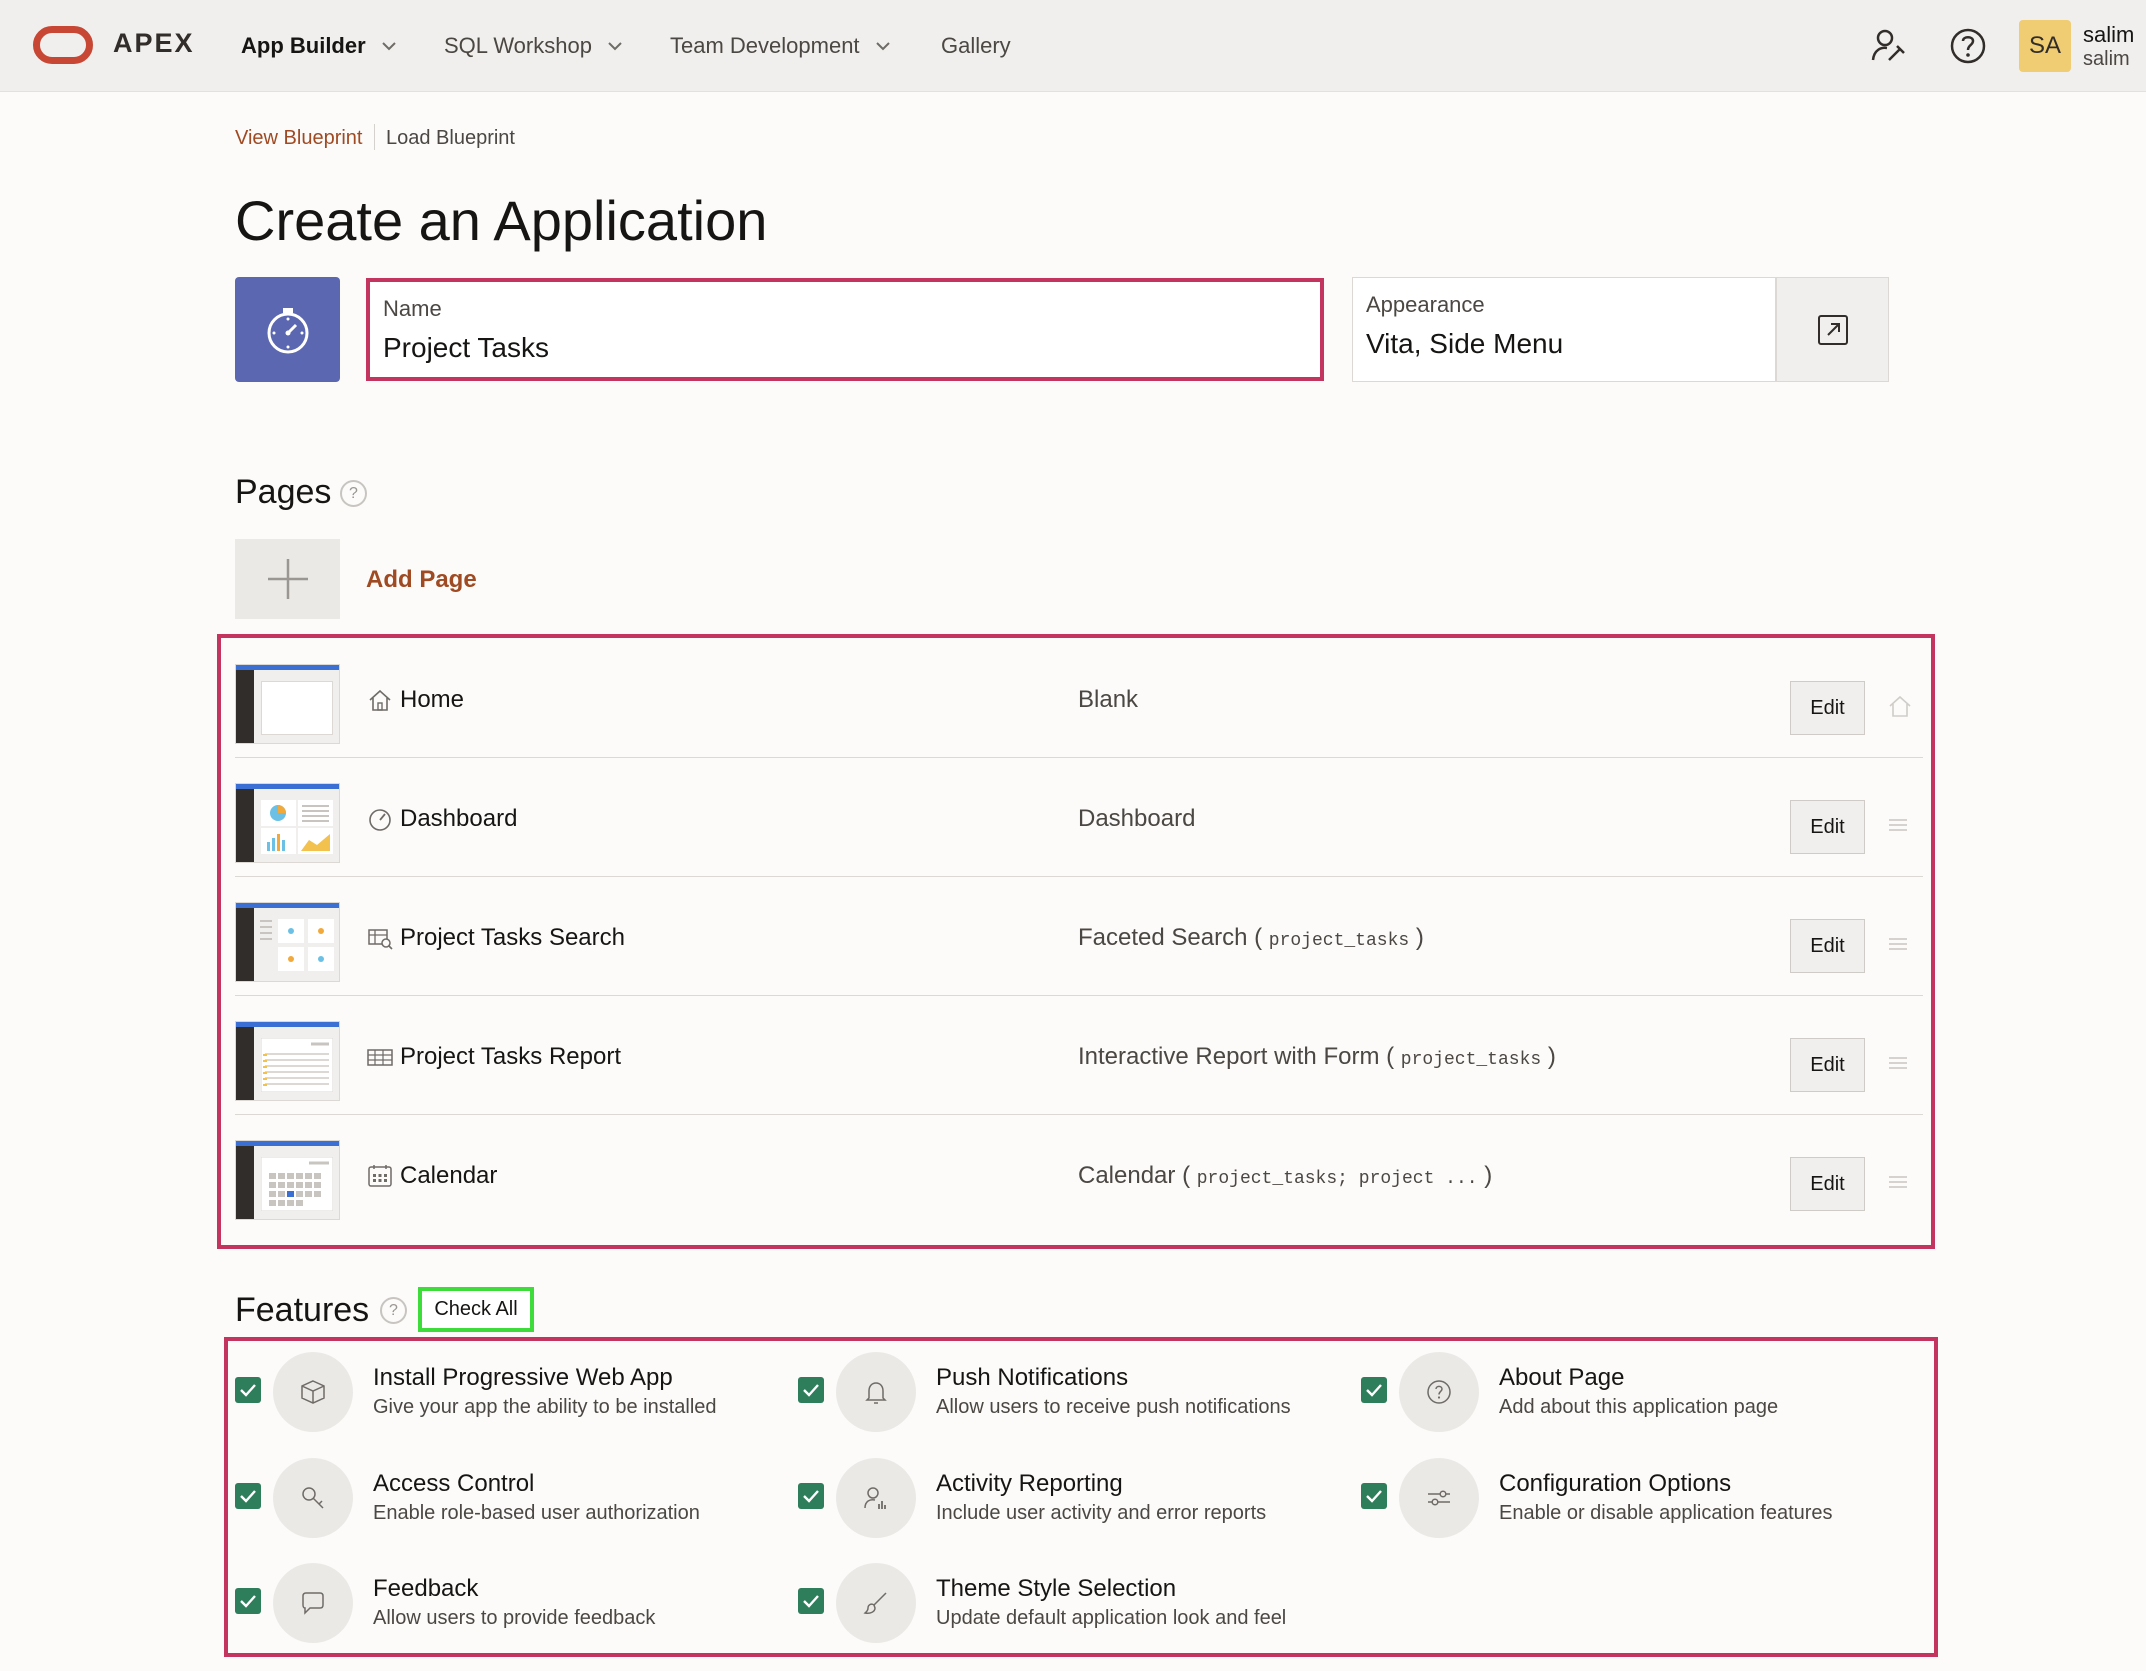 The width and height of the screenshot is (2146, 1671). What do you see at coordinates (876, 1393) in the screenshot?
I see `bell-icon` at bounding box center [876, 1393].